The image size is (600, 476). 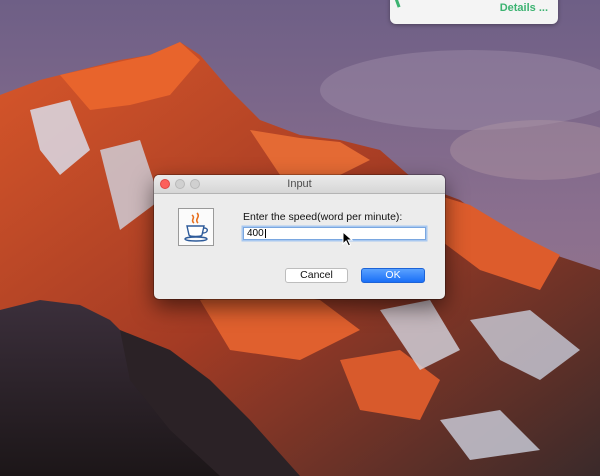 What do you see at coordinates (265, 233) in the screenshot?
I see `text-caret` at bounding box center [265, 233].